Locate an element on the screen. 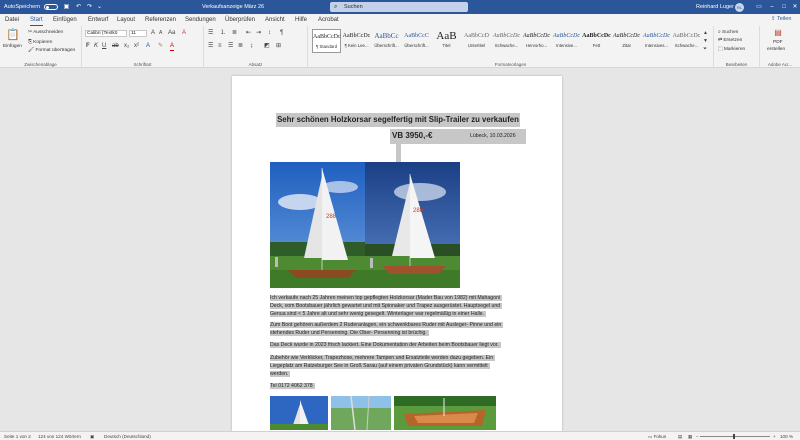  style-subtitle: AaBbCcD Untertitel is located at coordinates (476, 41).